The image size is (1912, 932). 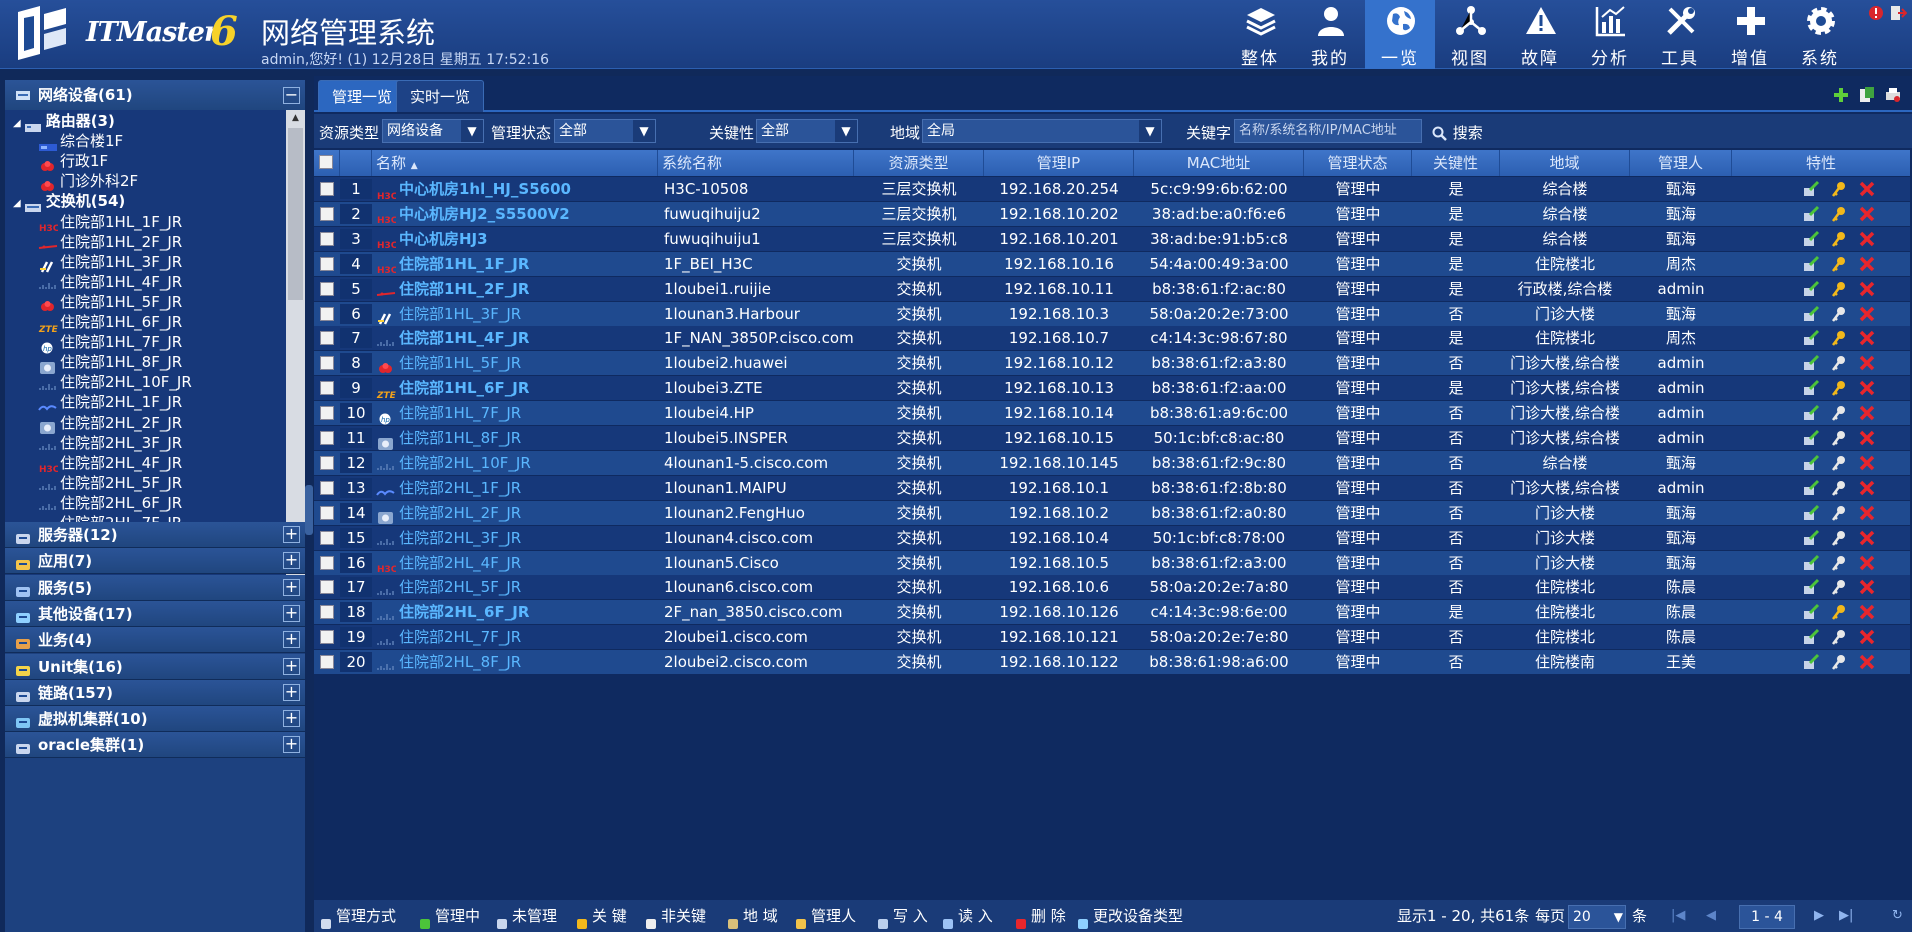 I want to click on device-name-link: 住院部1HL_8F_JR, so click(x=460, y=438).